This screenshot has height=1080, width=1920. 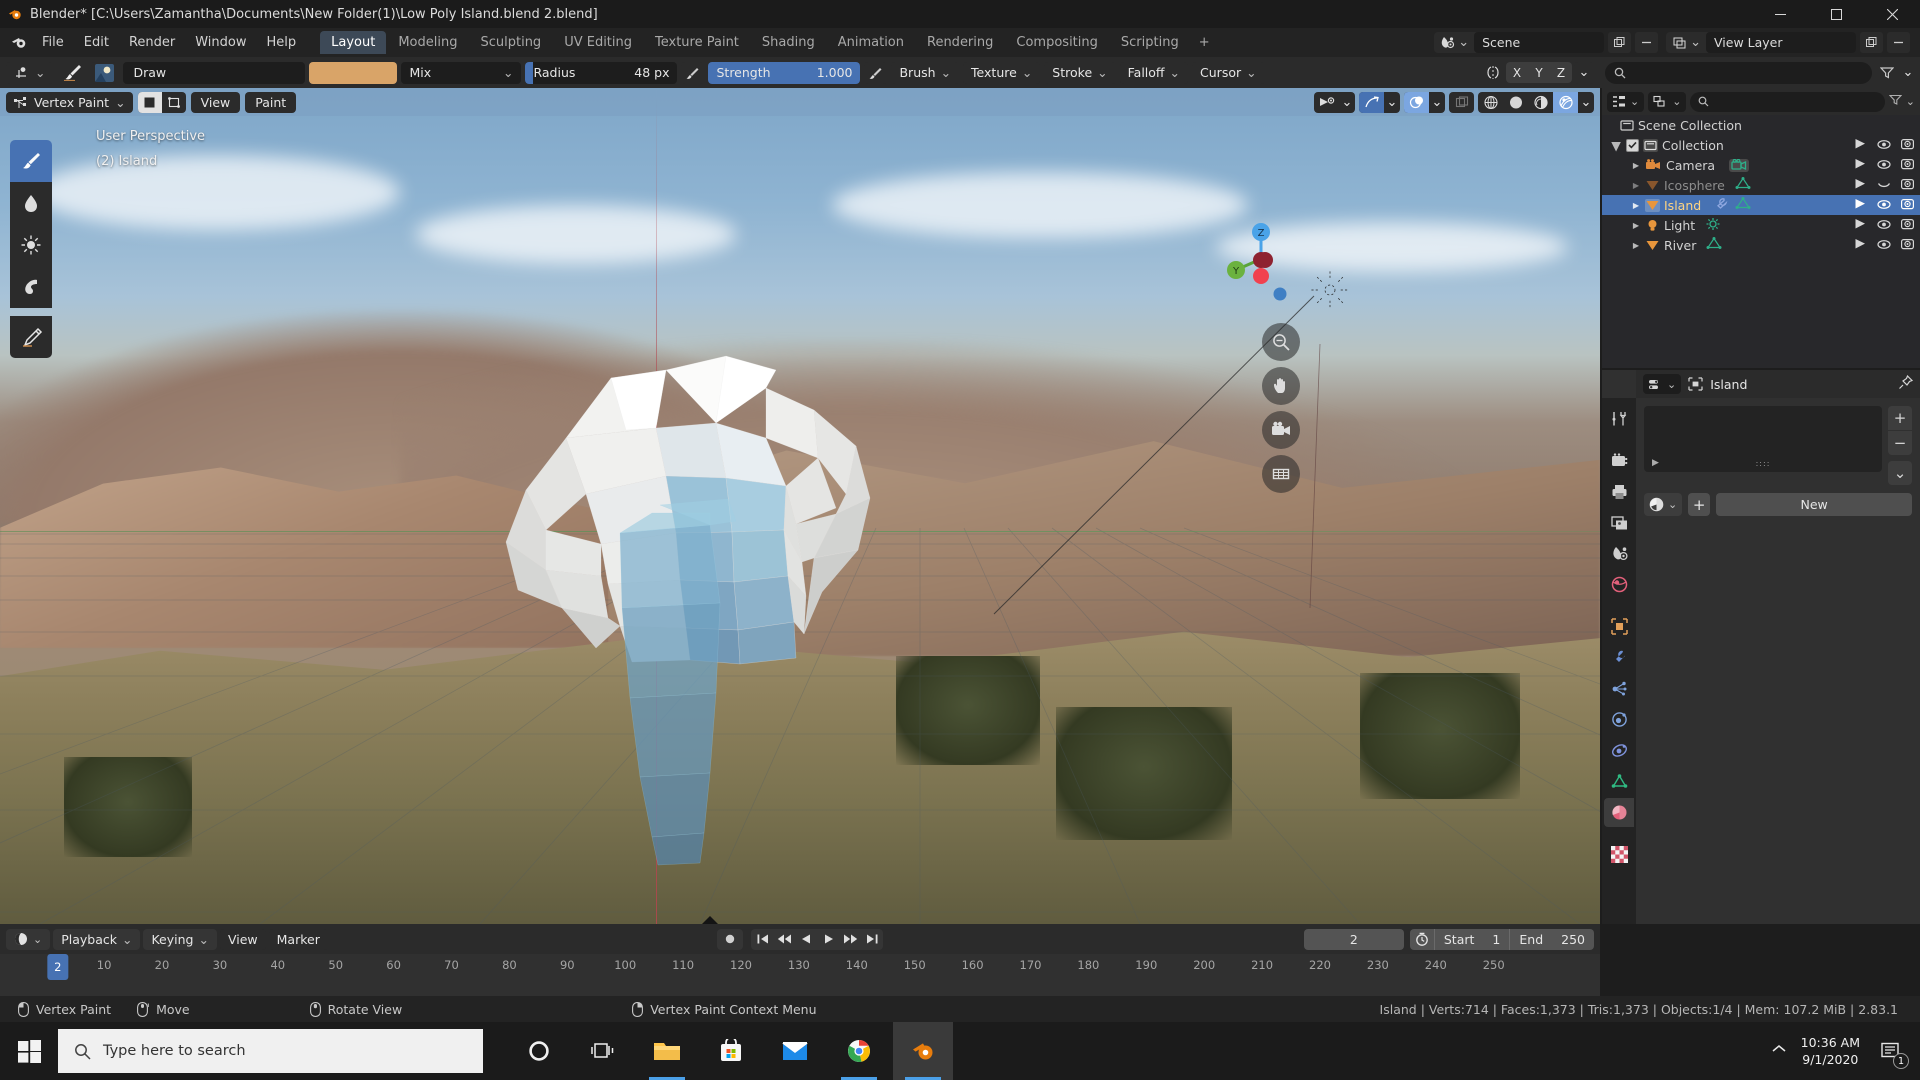 I want to click on cursor-menu: Cursor ⌄, so click(x=1228, y=72).